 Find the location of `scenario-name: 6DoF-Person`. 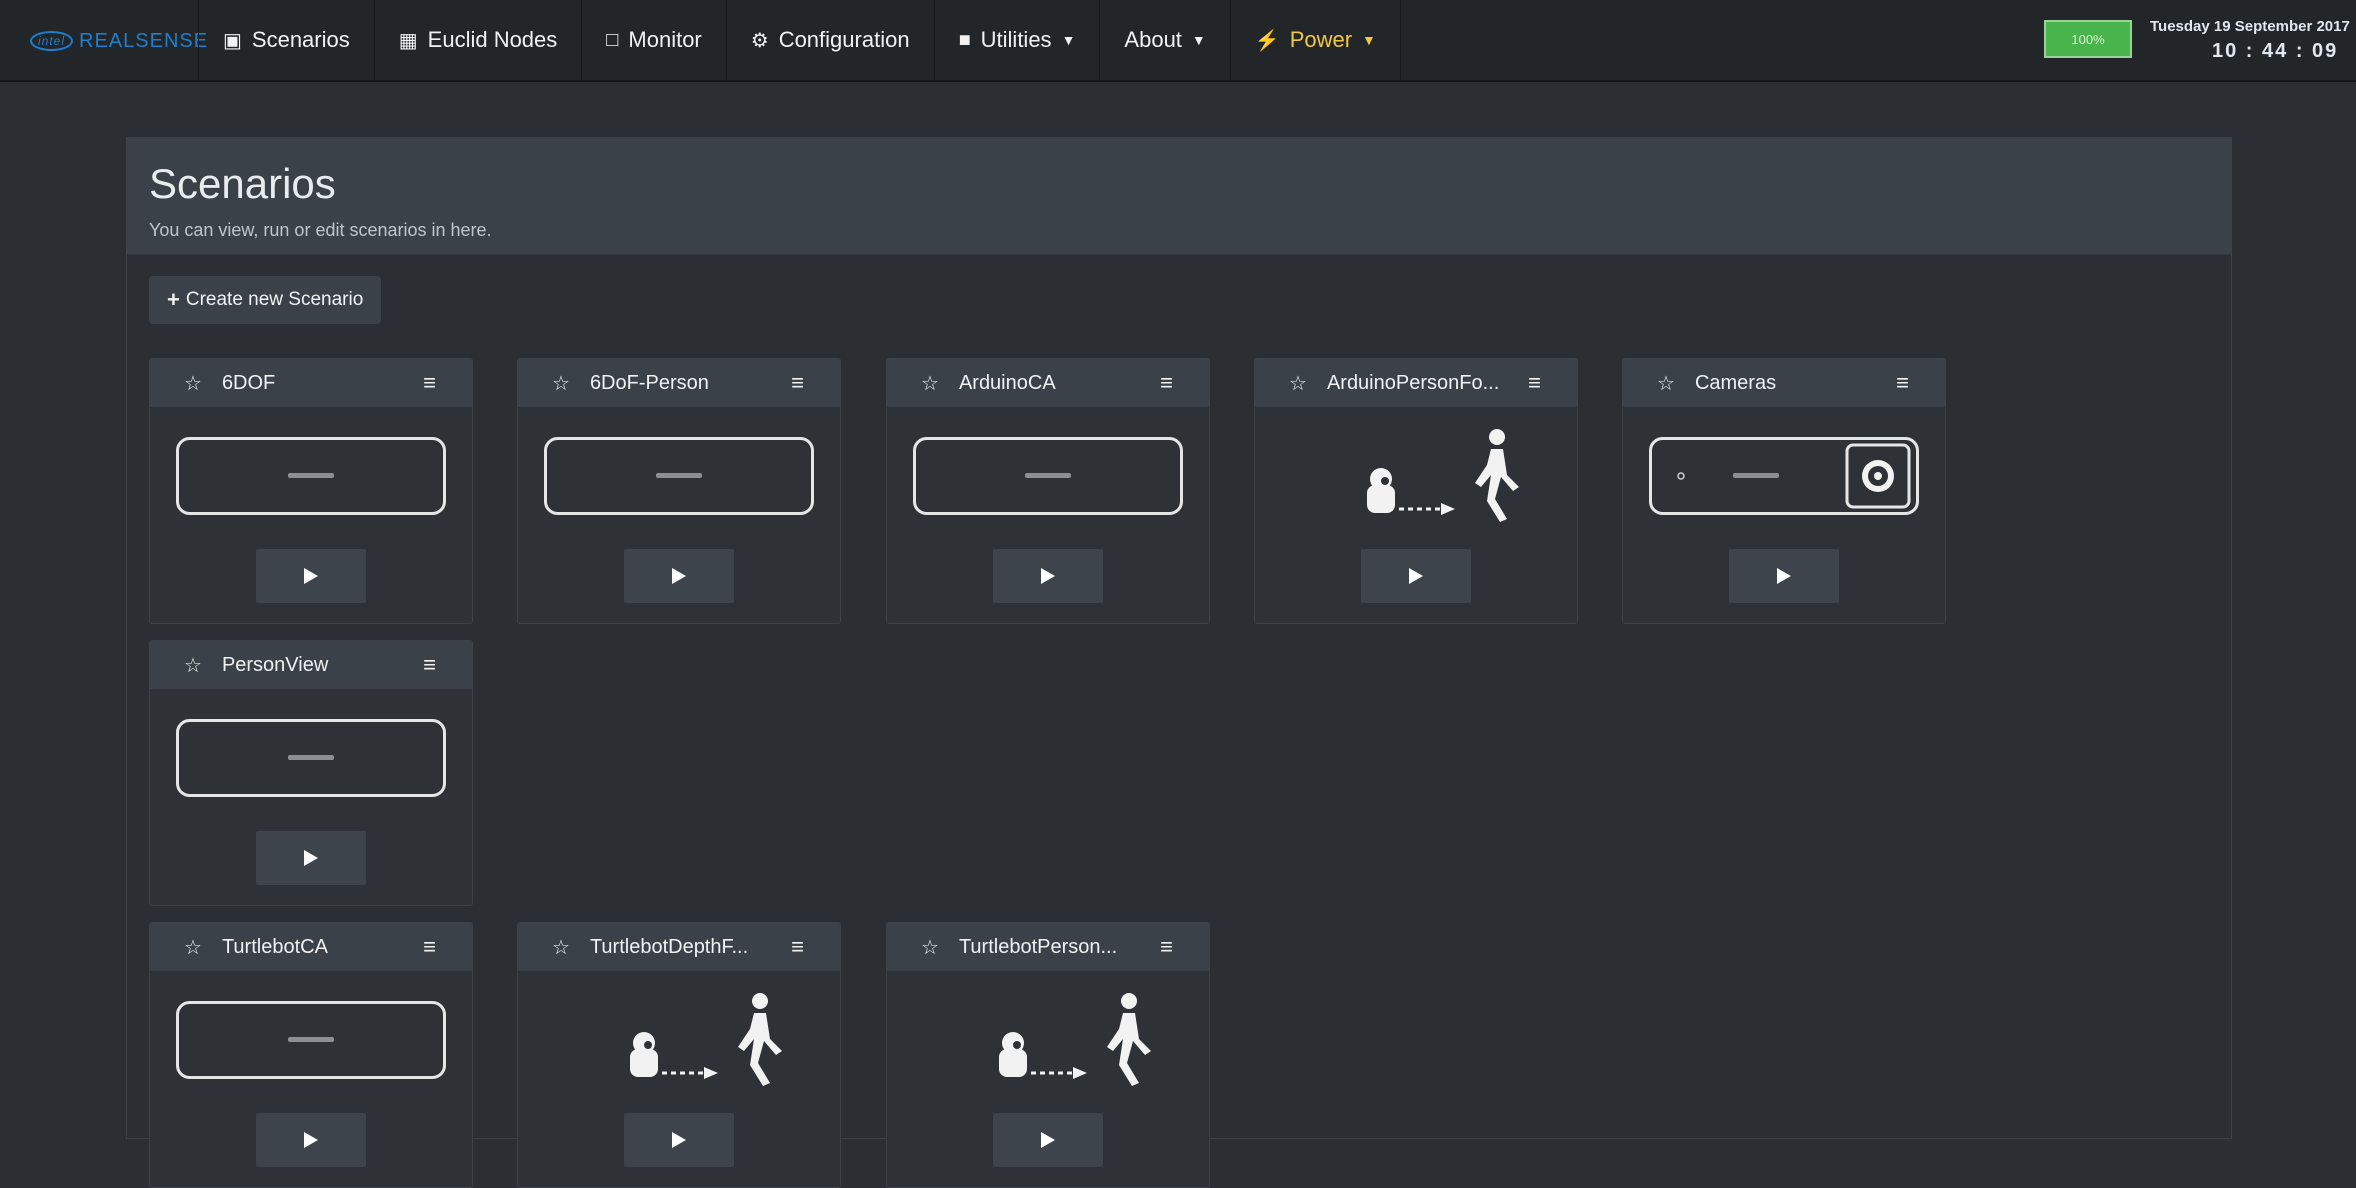

scenario-name: 6DoF-Person is located at coordinates (685, 383).